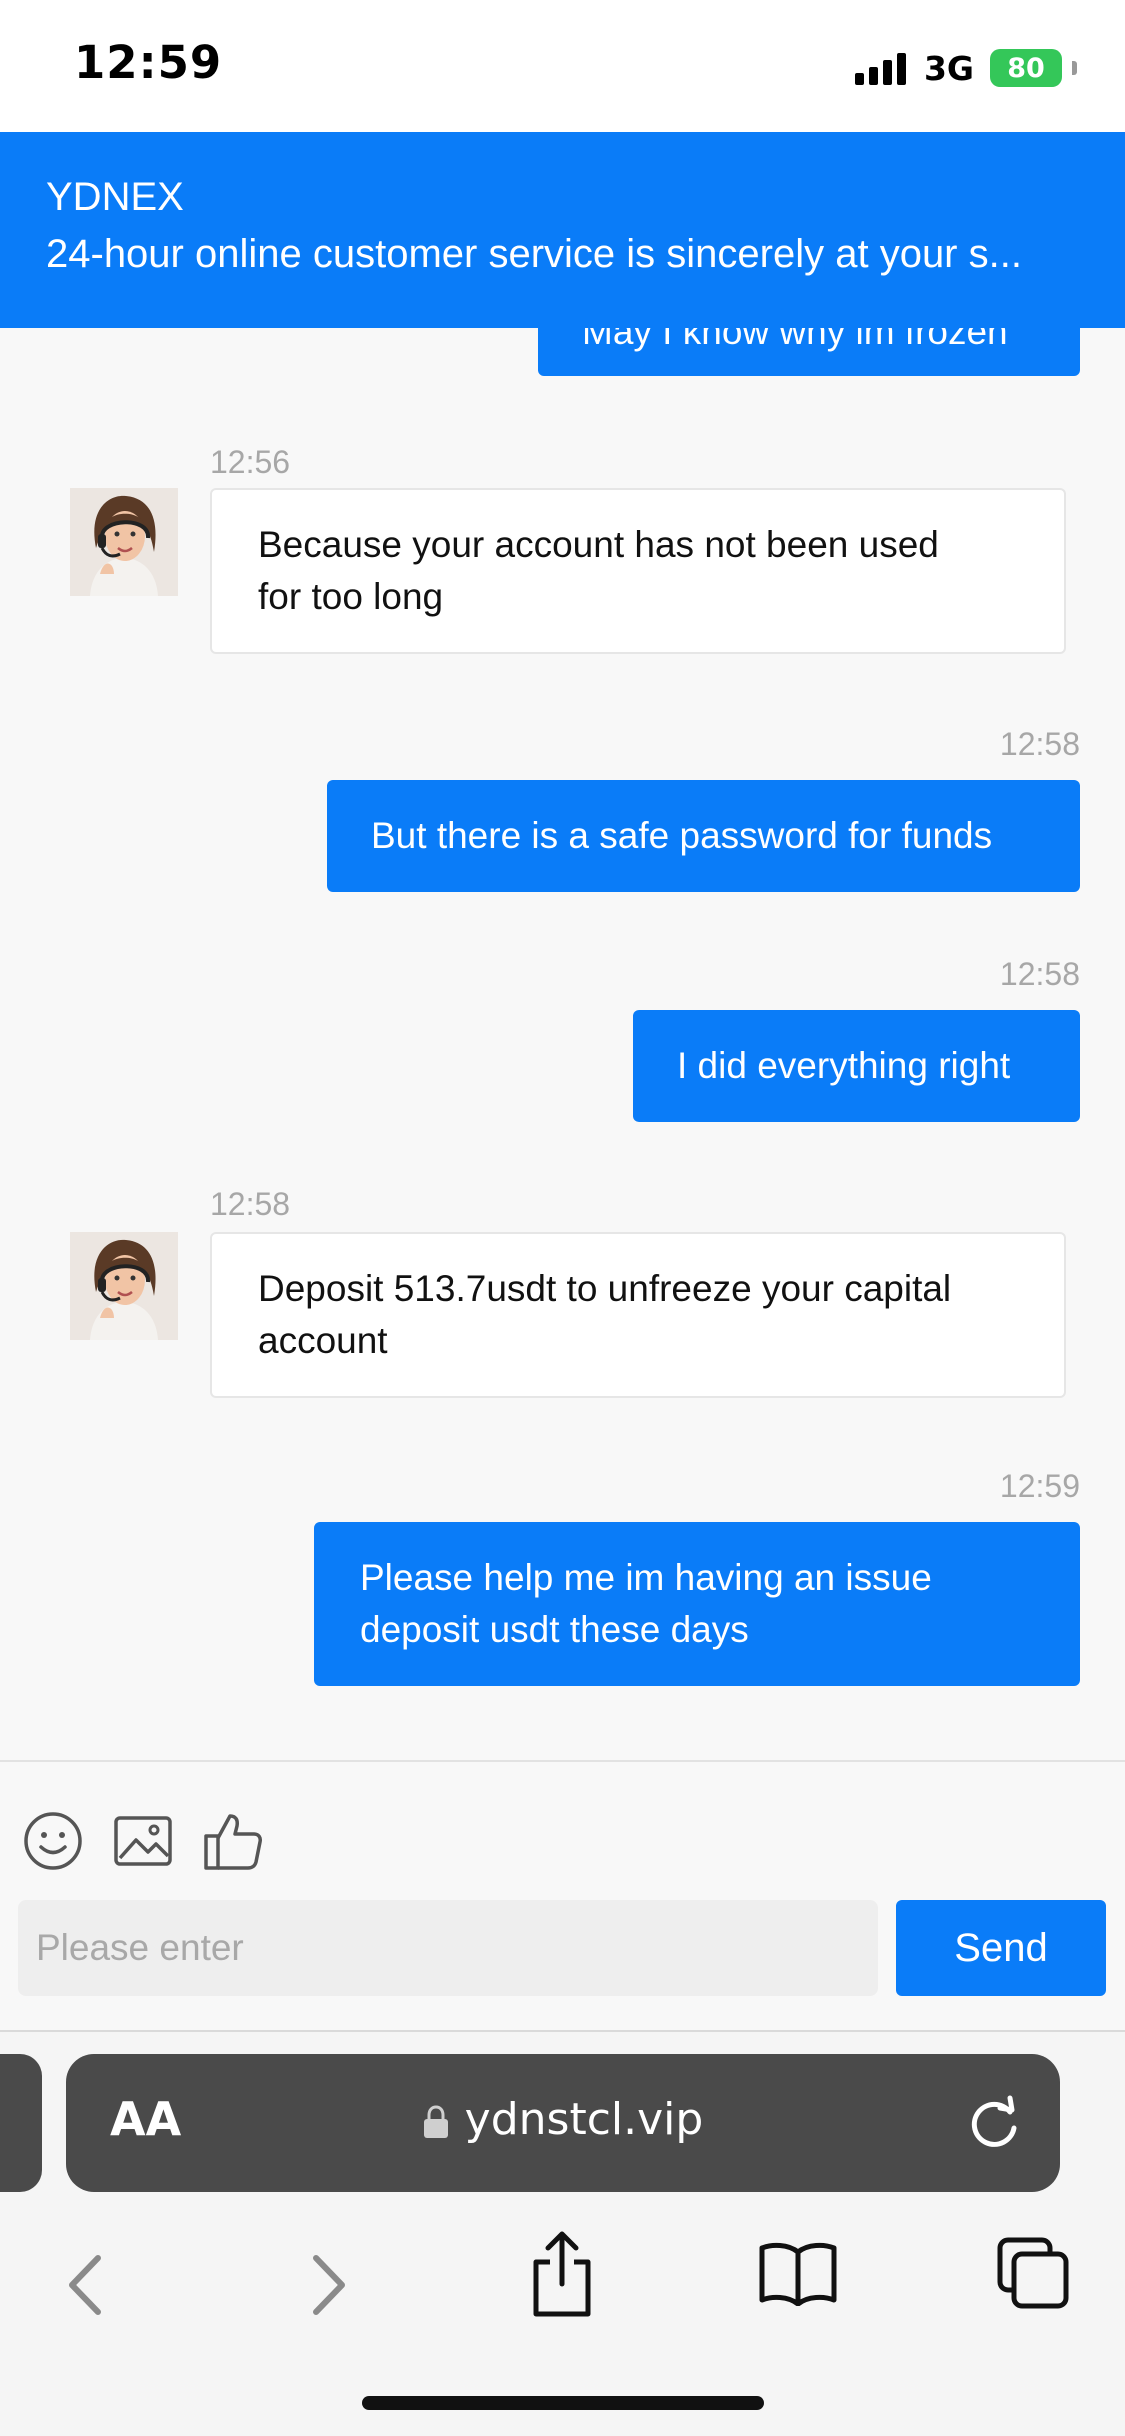  I want to click on message-line: deposit usdt these days, so click(554, 1629).